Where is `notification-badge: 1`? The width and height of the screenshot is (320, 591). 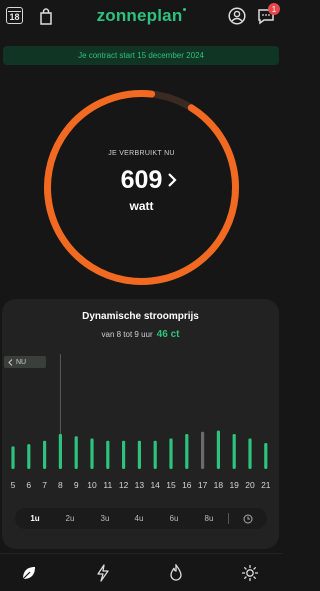
notification-badge: 1 is located at coordinates (274, 9).